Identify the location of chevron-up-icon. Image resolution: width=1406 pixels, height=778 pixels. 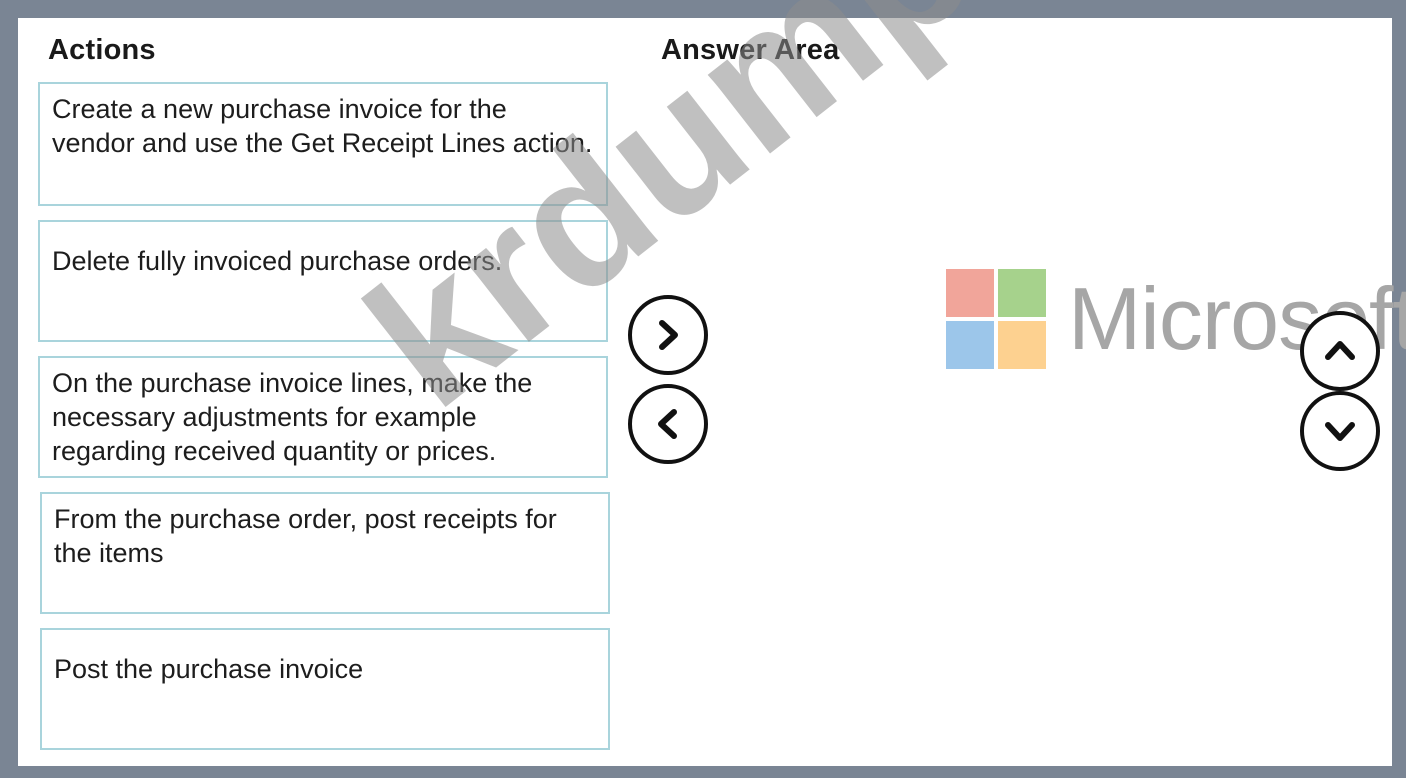
(1340, 350).